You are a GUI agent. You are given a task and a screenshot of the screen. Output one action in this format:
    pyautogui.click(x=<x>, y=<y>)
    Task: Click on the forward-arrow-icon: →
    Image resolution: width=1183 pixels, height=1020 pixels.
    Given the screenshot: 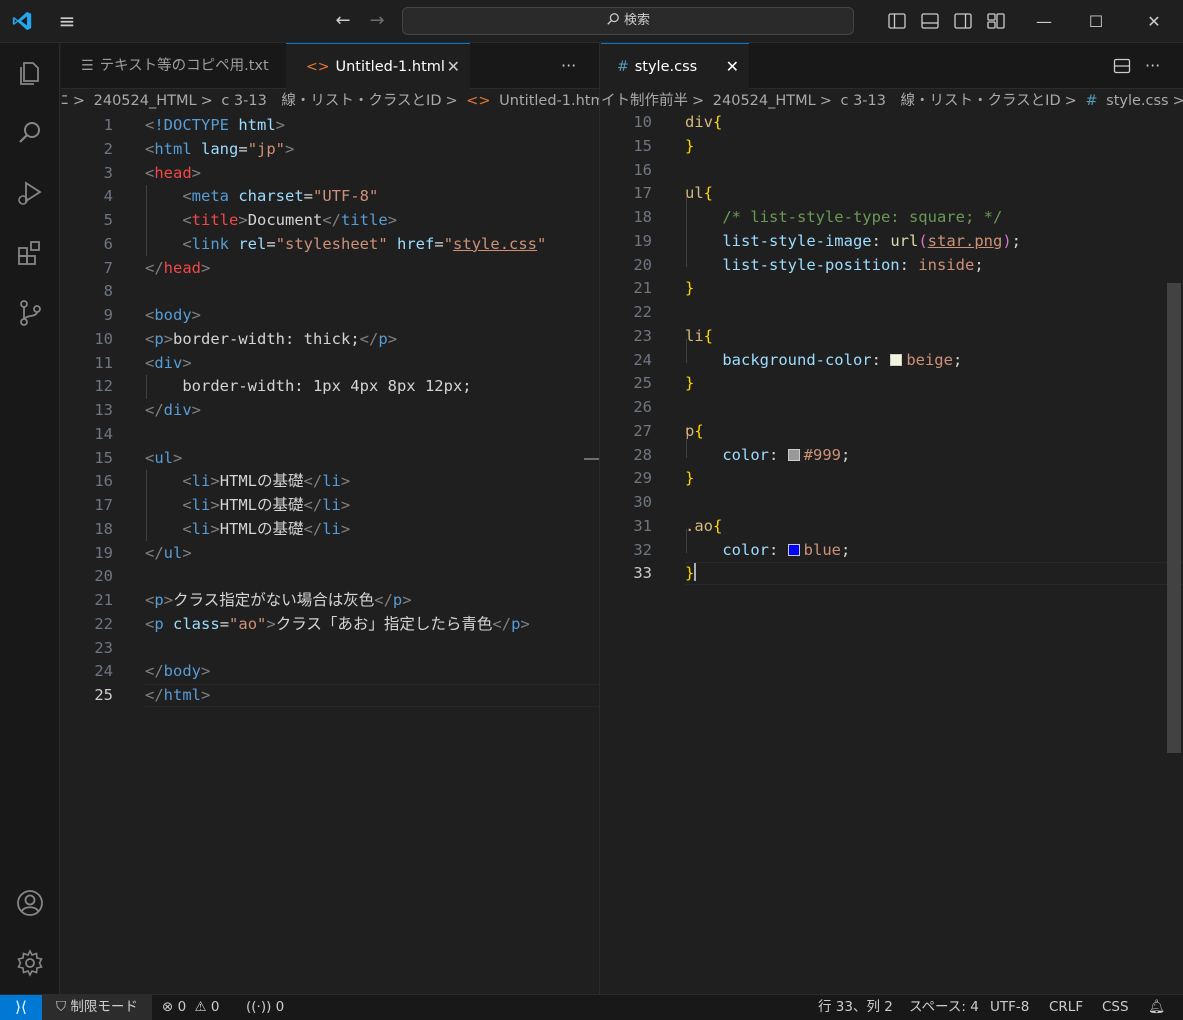 What is the action you would take?
    pyautogui.click(x=377, y=21)
    